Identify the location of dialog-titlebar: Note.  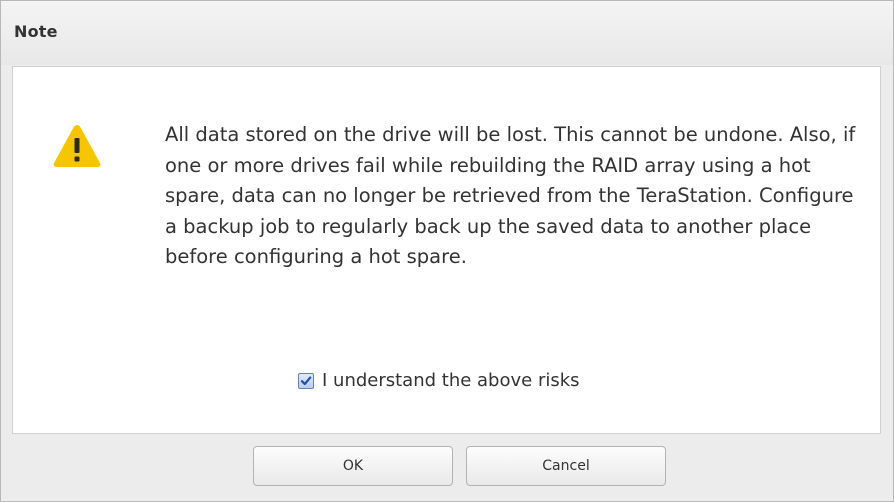
(447, 33).